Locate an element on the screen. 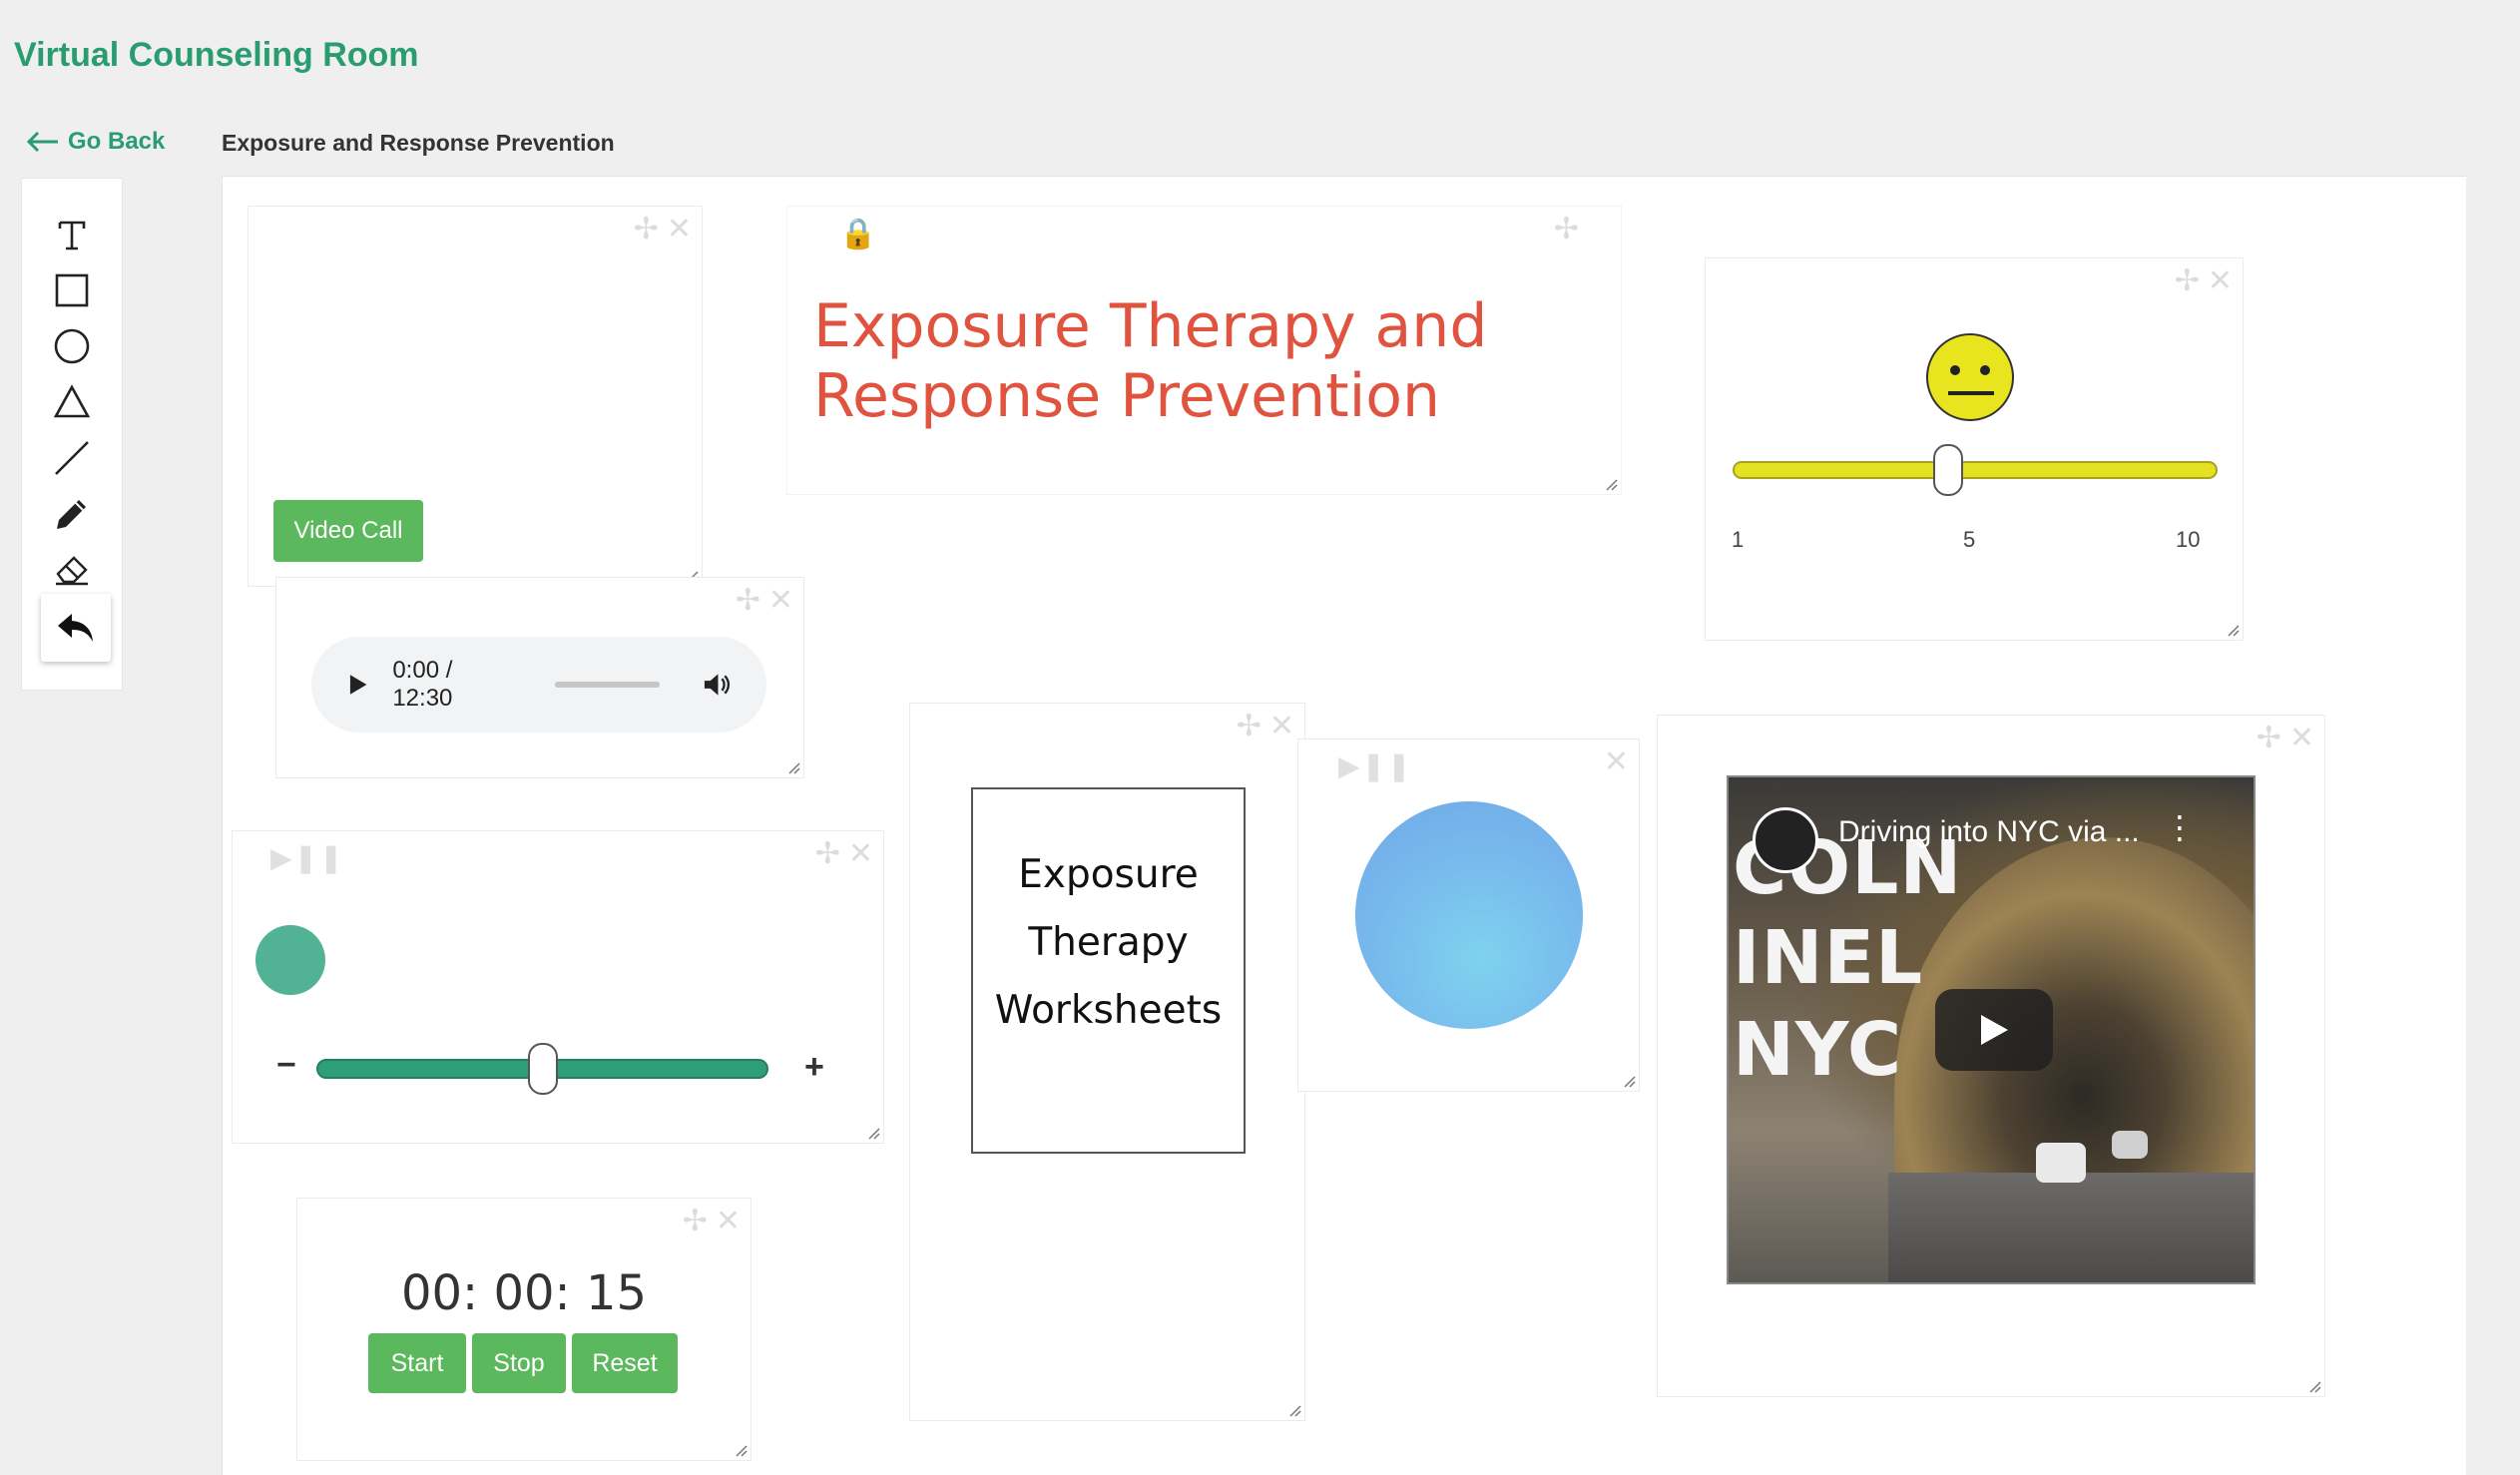  go-back-label: Go Back is located at coordinates (117, 141).